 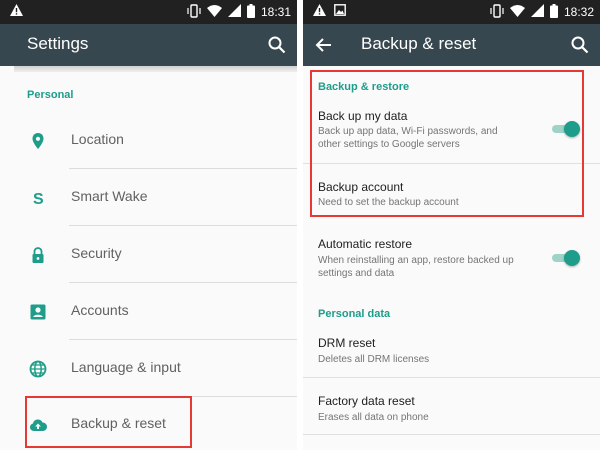 I want to click on settings-item-security: Security, so click(x=155, y=255).